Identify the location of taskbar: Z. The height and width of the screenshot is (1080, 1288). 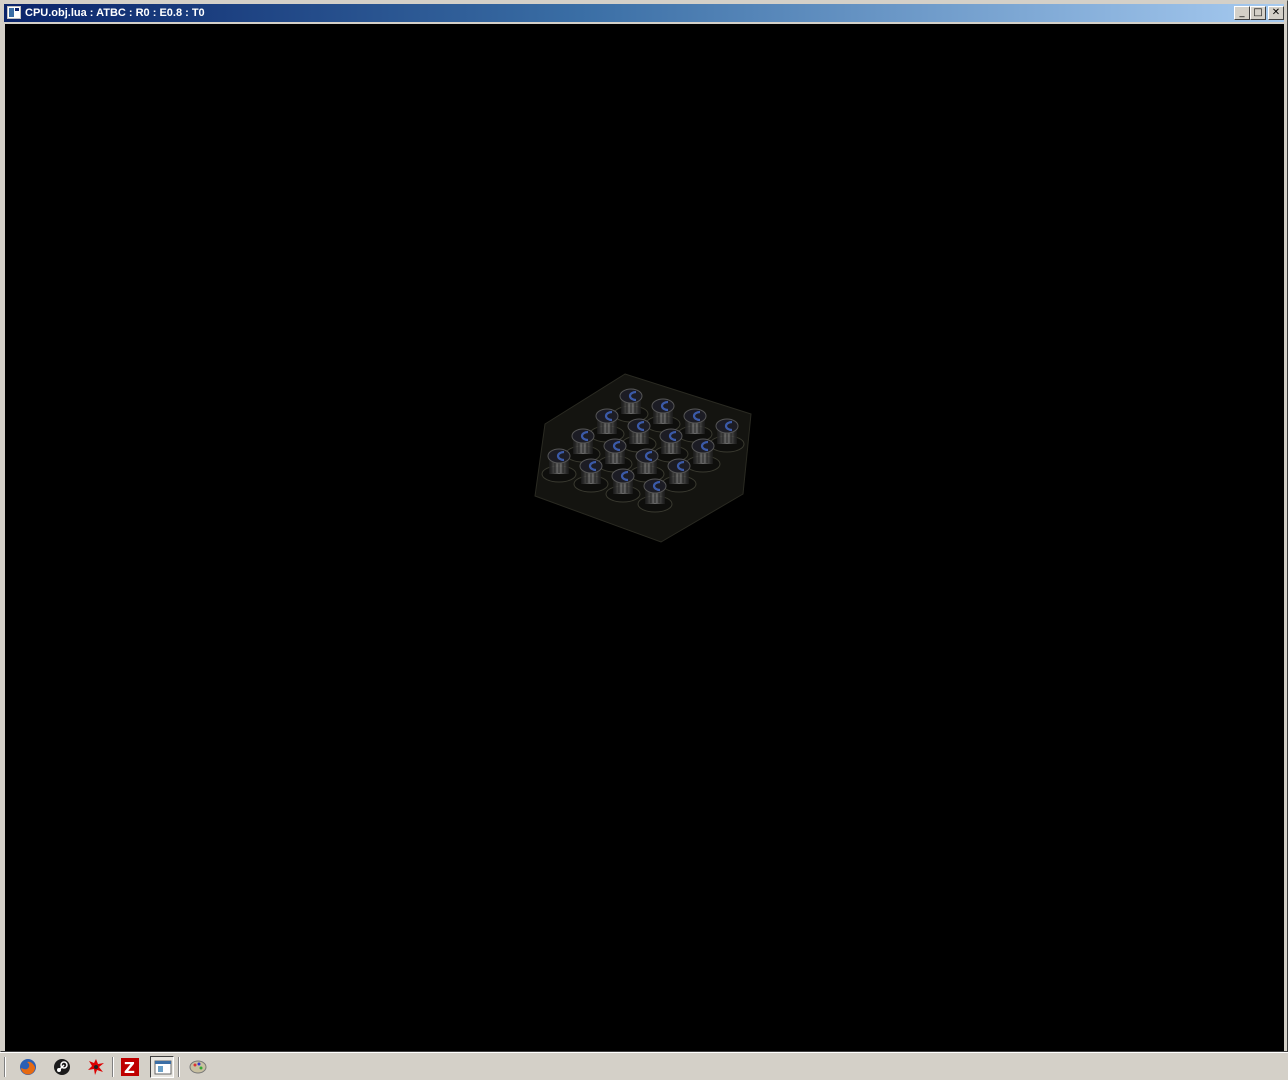
(644, 1066).